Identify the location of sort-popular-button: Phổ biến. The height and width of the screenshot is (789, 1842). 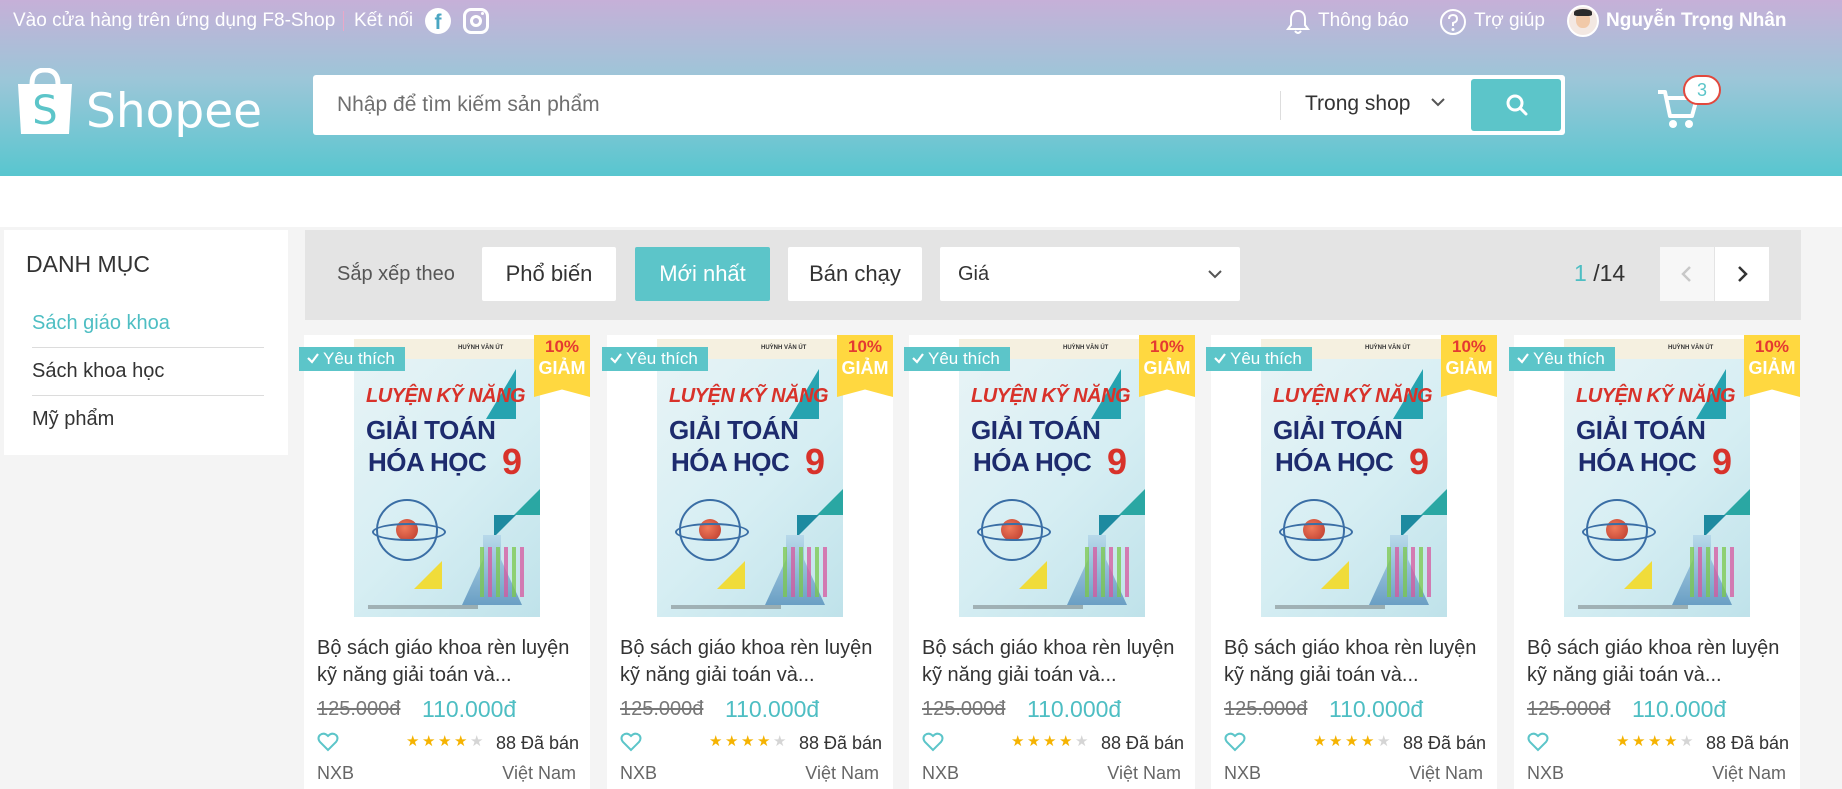
(549, 274).